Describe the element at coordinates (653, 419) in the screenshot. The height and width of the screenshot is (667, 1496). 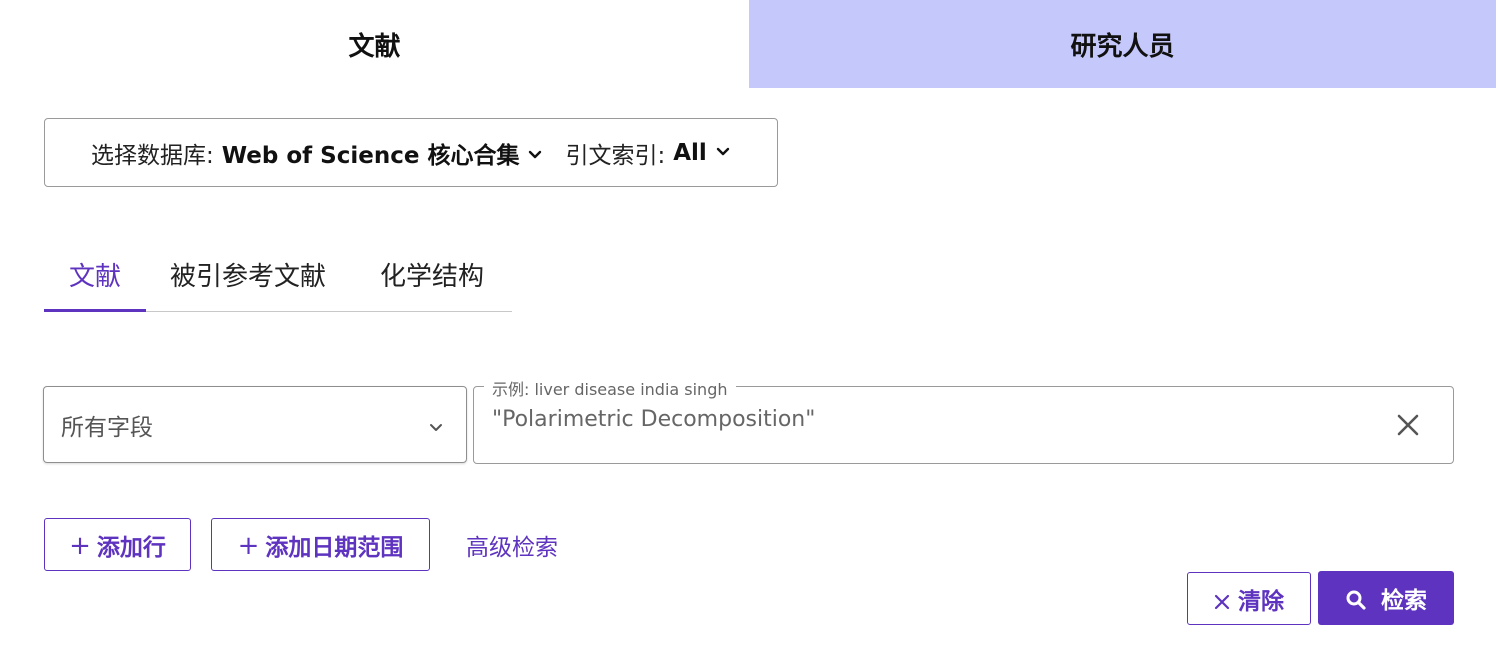
I see `search-query-value: "Polarimetric Decomposition"` at that location.